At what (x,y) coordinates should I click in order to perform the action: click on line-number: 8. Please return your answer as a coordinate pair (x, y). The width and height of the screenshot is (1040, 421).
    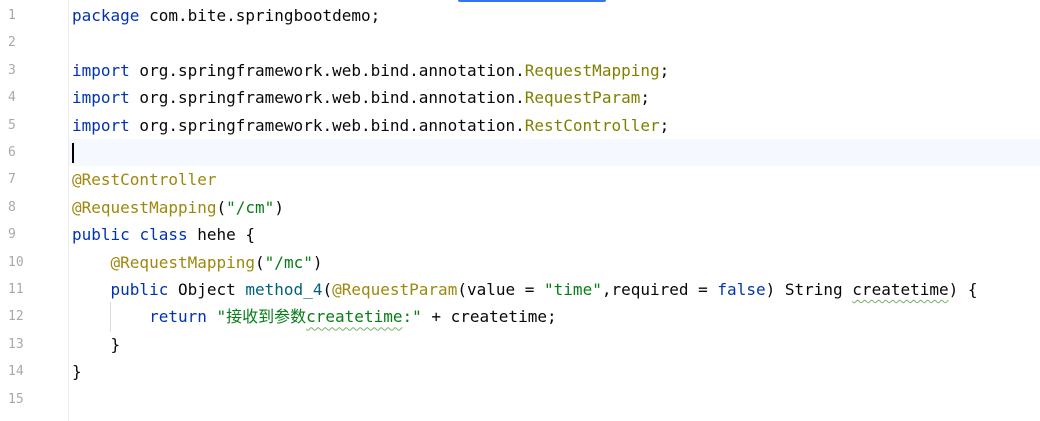
    Looking at the image, I should click on (12, 207).